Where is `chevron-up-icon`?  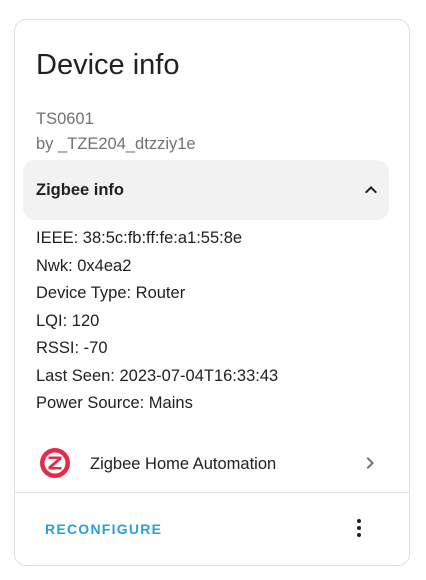 chevron-up-icon is located at coordinates (371, 190).